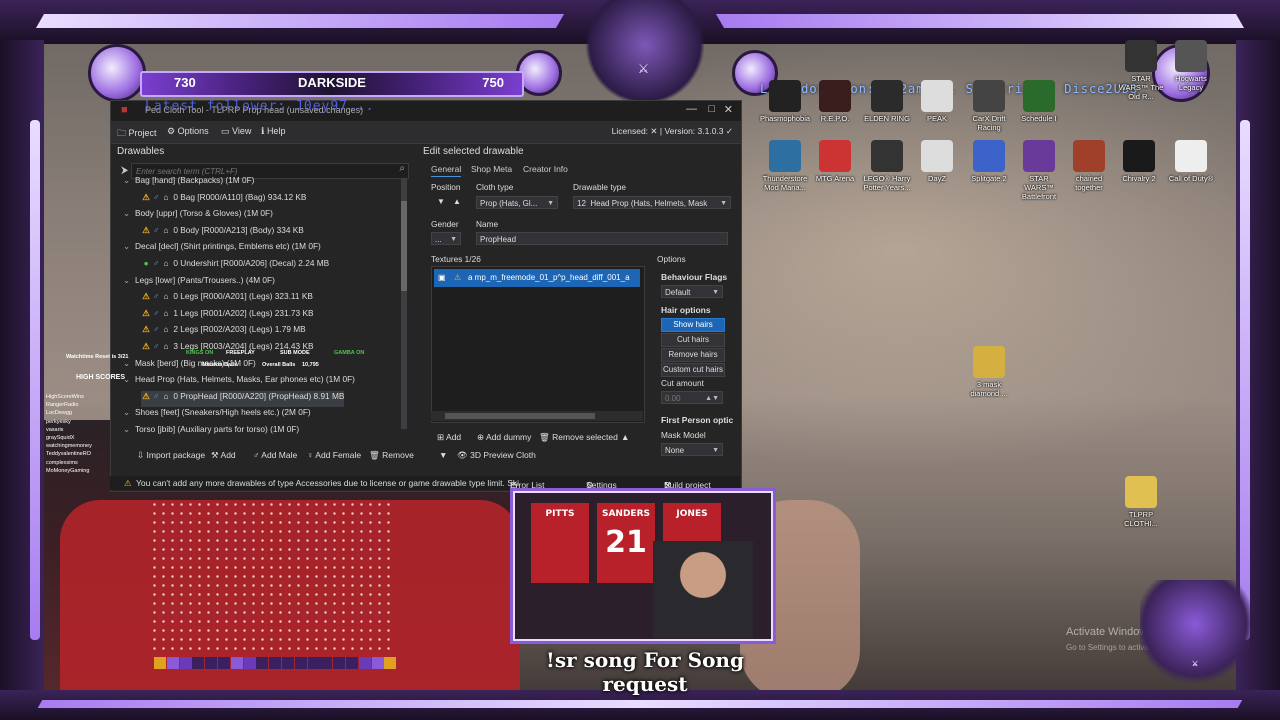  I want to click on tab-general: General, so click(446, 170).